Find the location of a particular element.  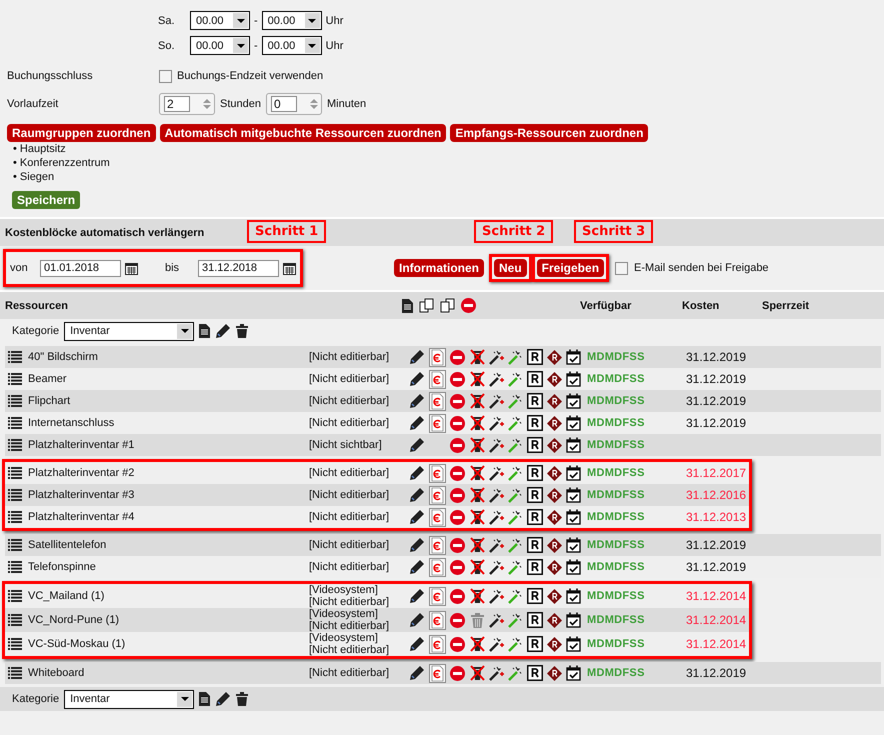

number-spinner: 0 is located at coordinates (294, 104).